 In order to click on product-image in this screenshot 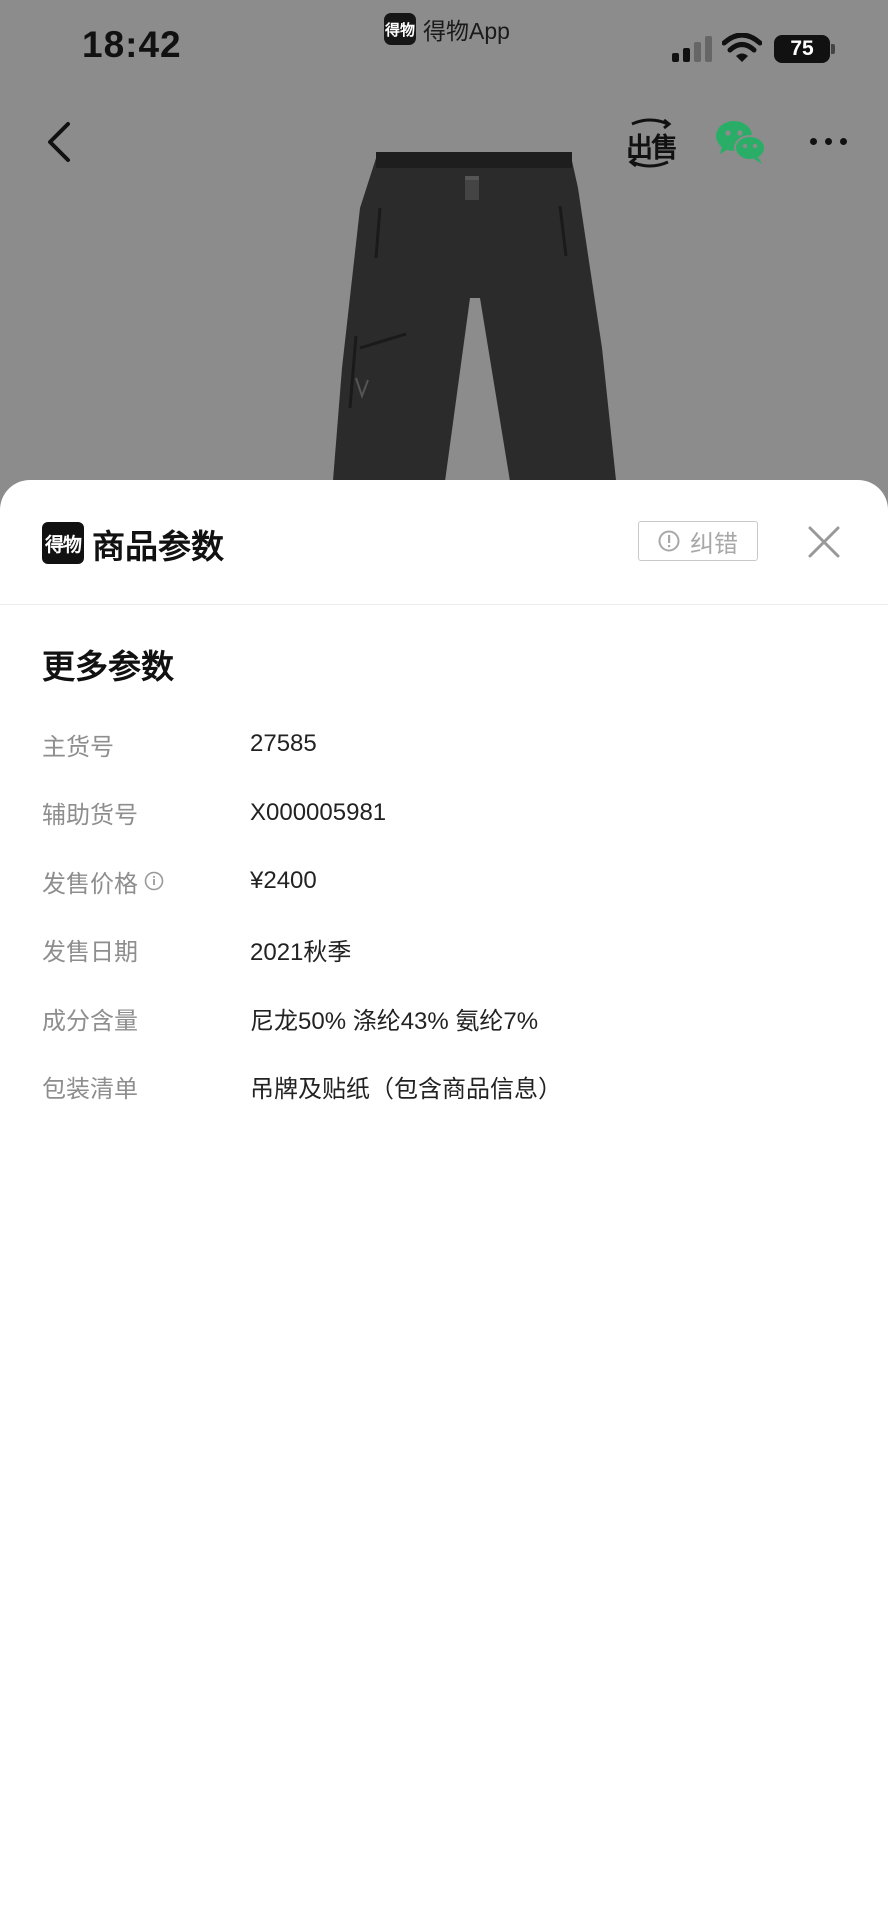, I will do `click(490, 333)`.